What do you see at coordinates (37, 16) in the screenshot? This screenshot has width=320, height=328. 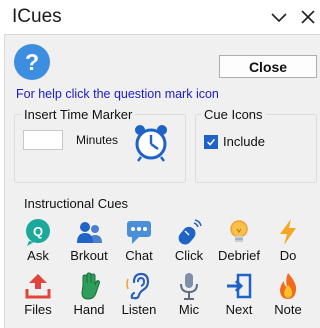 I see `window-title: ICues` at bounding box center [37, 16].